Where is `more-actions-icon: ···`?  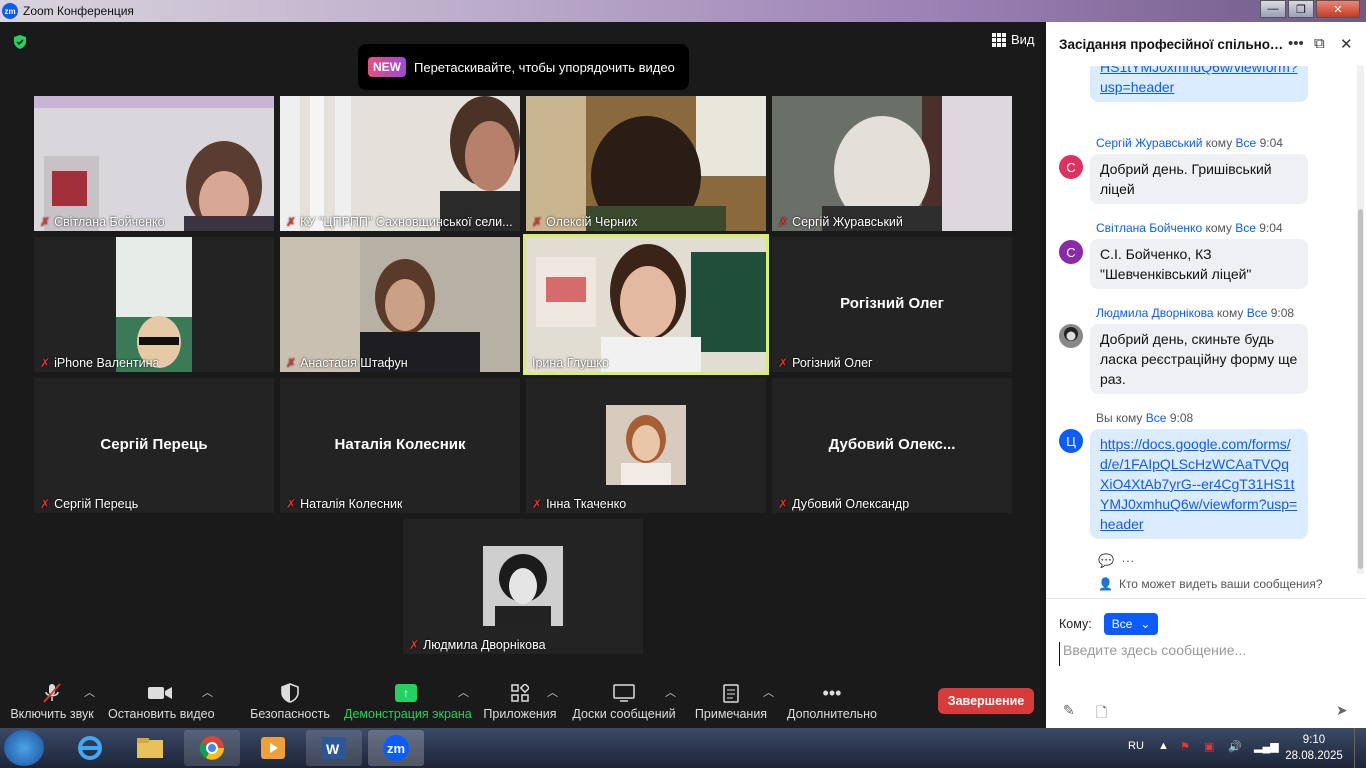 more-actions-icon: ··· is located at coordinates (1127, 560).